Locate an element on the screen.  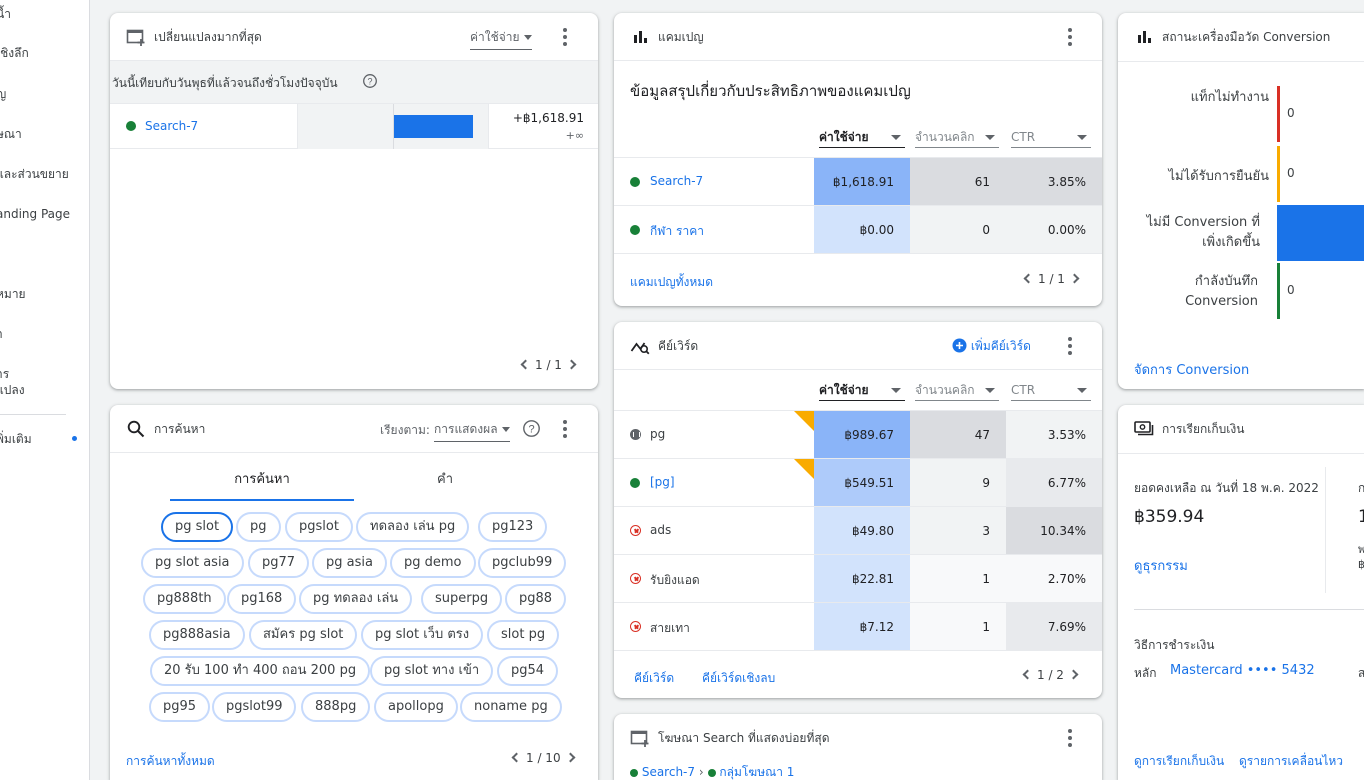
sidebar-item-ads: ษณา is located at coordinates (11, 134).